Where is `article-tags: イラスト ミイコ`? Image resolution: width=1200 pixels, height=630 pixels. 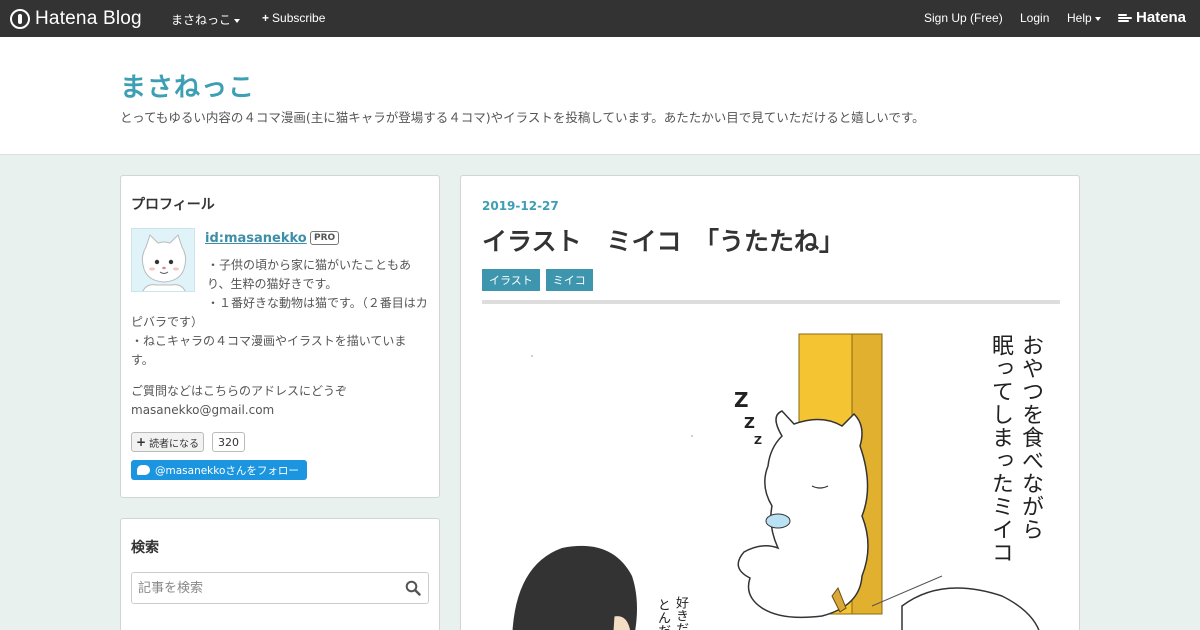 article-tags: イラスト ミイコ is located at coordinates (537, 280).